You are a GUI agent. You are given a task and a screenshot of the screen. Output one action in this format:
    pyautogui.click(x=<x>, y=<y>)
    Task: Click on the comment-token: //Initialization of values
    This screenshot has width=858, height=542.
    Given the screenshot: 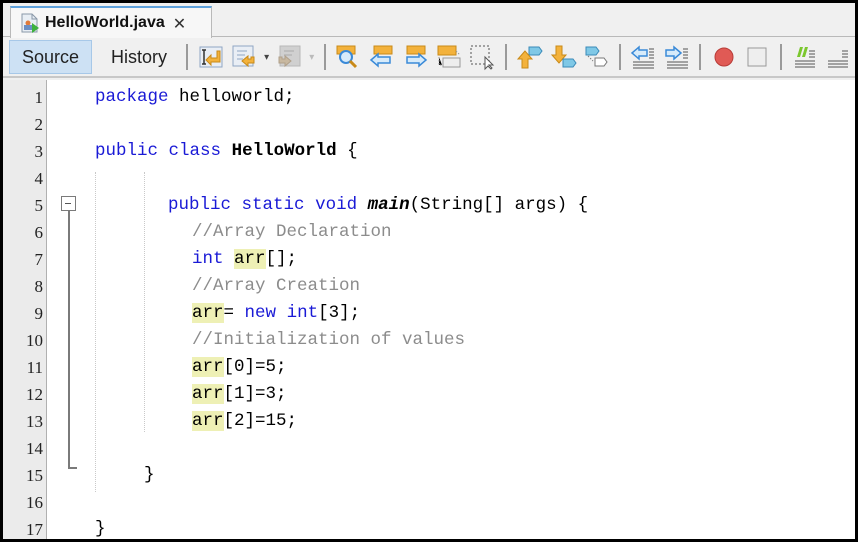 What is the action you would take?
    pyautogui.click(x=329, y=340)
    